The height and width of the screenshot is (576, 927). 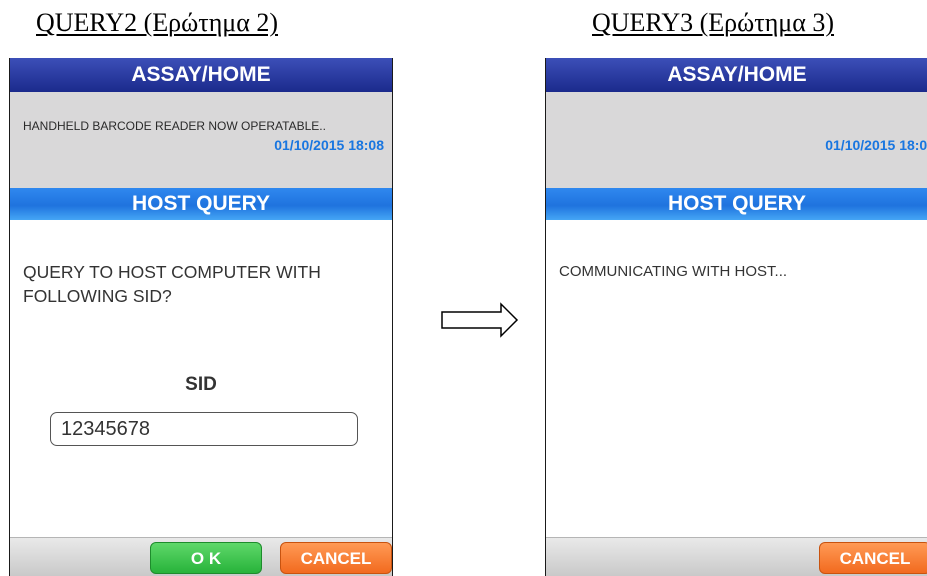 What do you see at coordinates (157, 22) in the screenshot?
I see `query2-caption: QUERY2 (Ερώτημα 2)` at bounding box center [157, 22].